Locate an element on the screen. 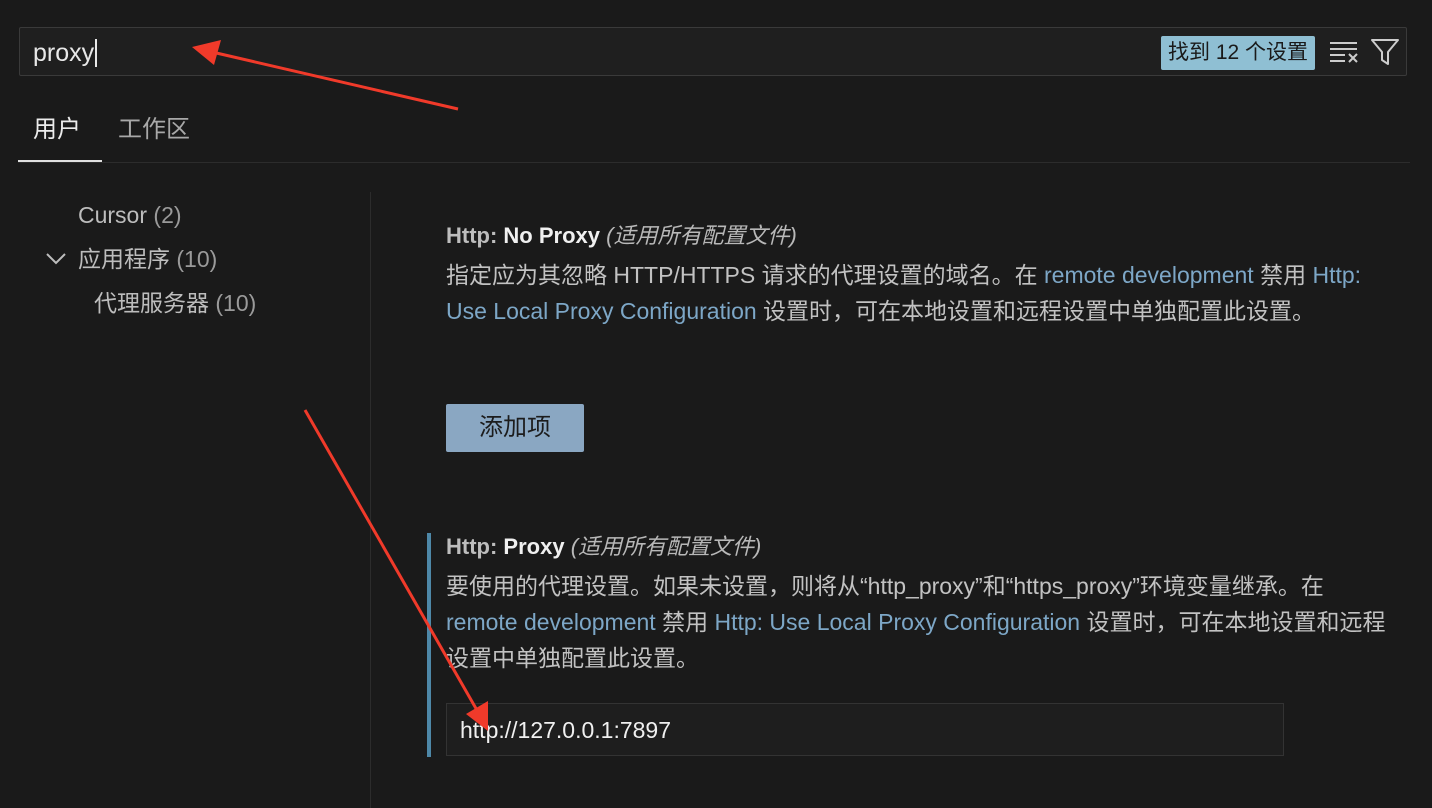 The image size is (1432, 808). setting-title: Http: No Proxy (适用所有配置文件) is located at coordinates (921, 236).